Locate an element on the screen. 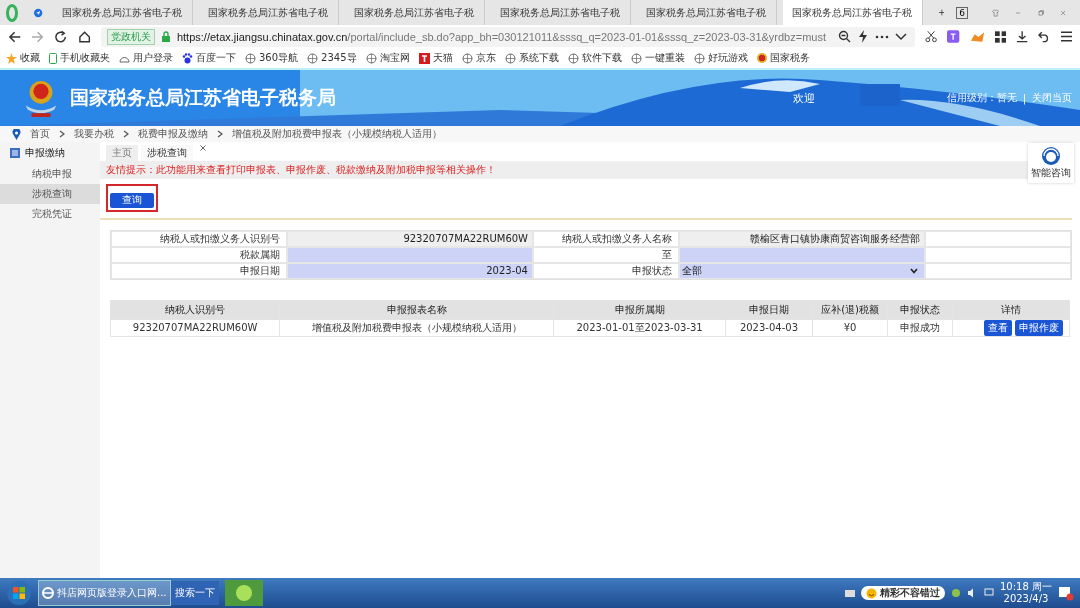  undo-icon is located at coordinates (1044, 36).